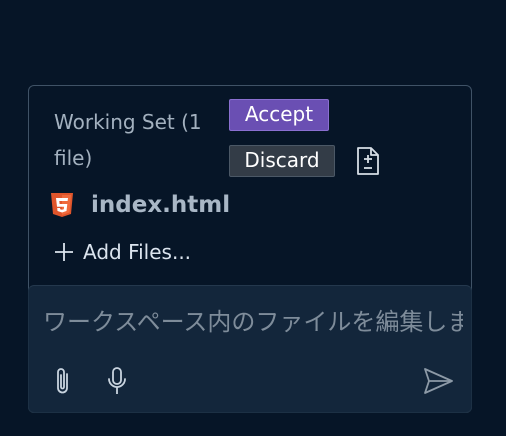  Describe the element at coordinates (253, 322) in the screenshot. I see `chat-input` at that location.